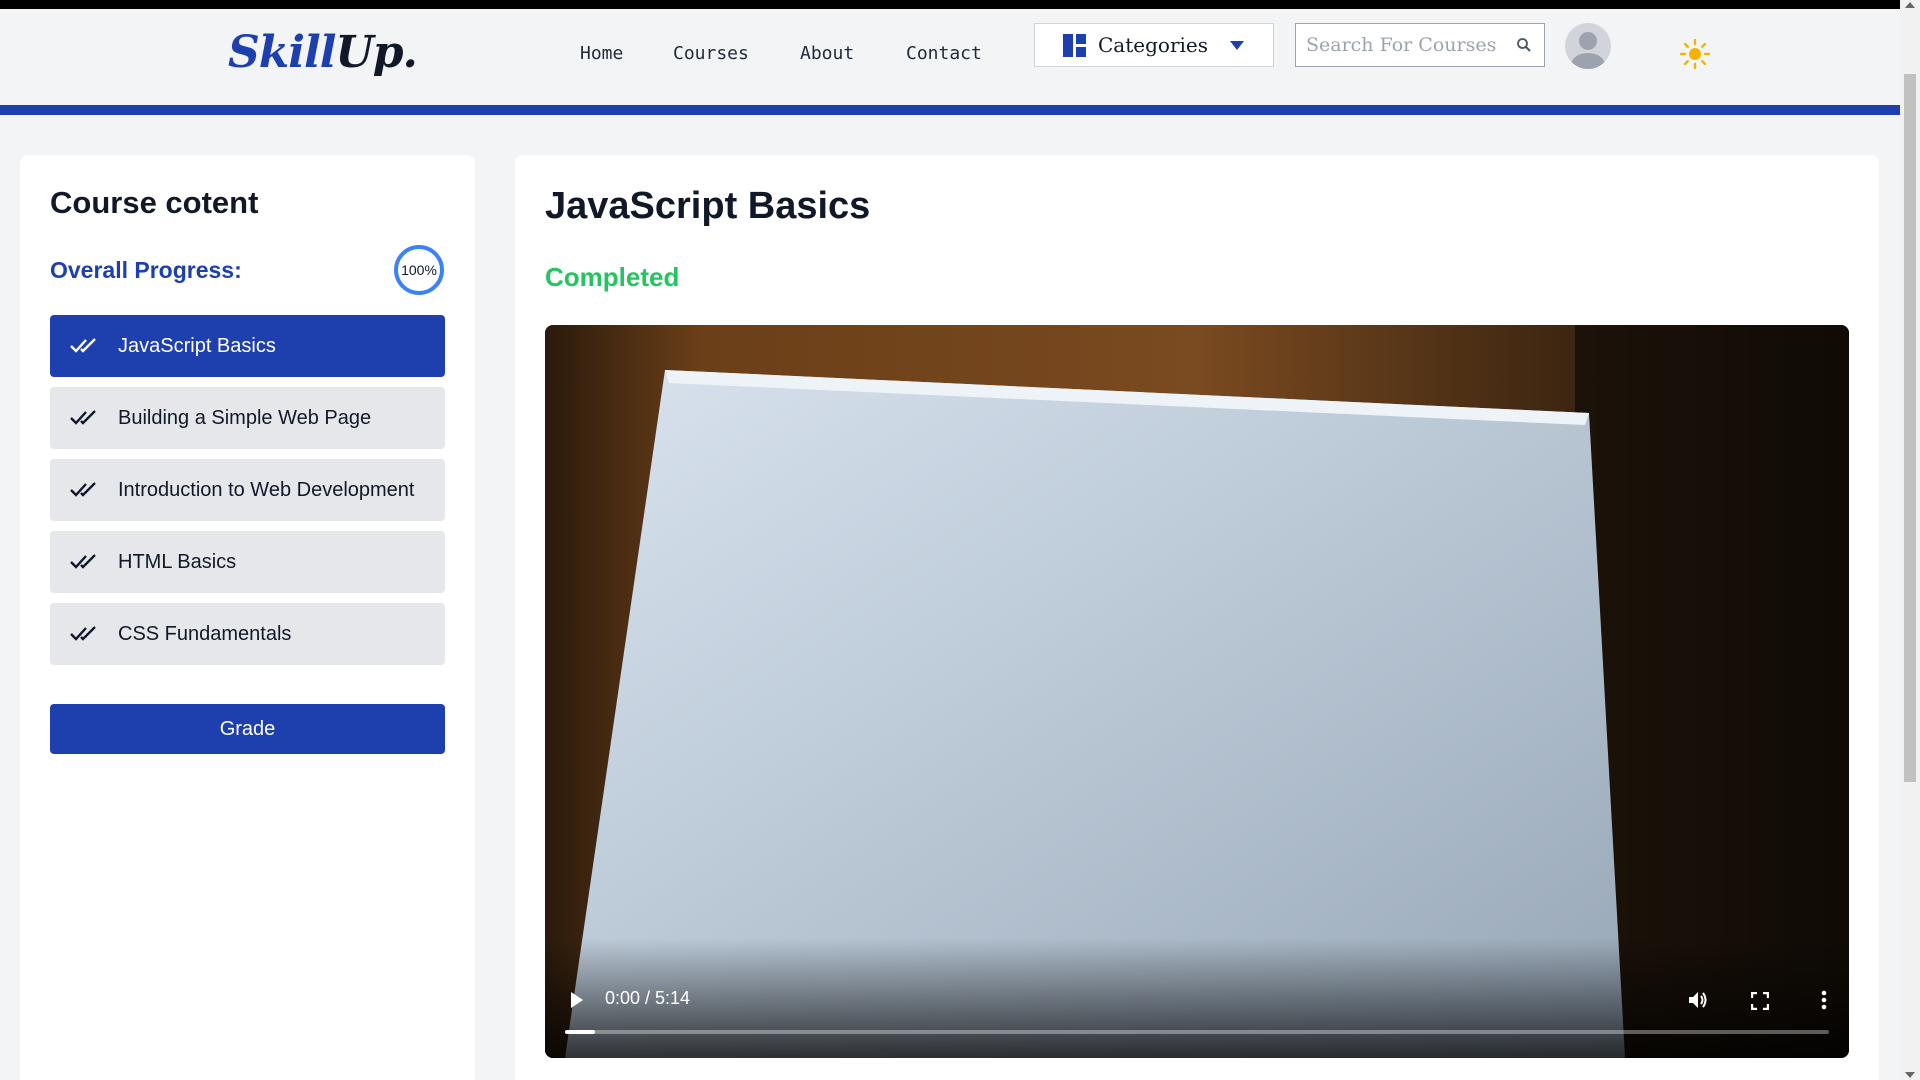 This screenshot has height=1080, width=1920. What do you see at coordinates (708, 206) in the screenshot?
I see `lesson-title: JavaScript Basics` at bounding box center [708, 206].